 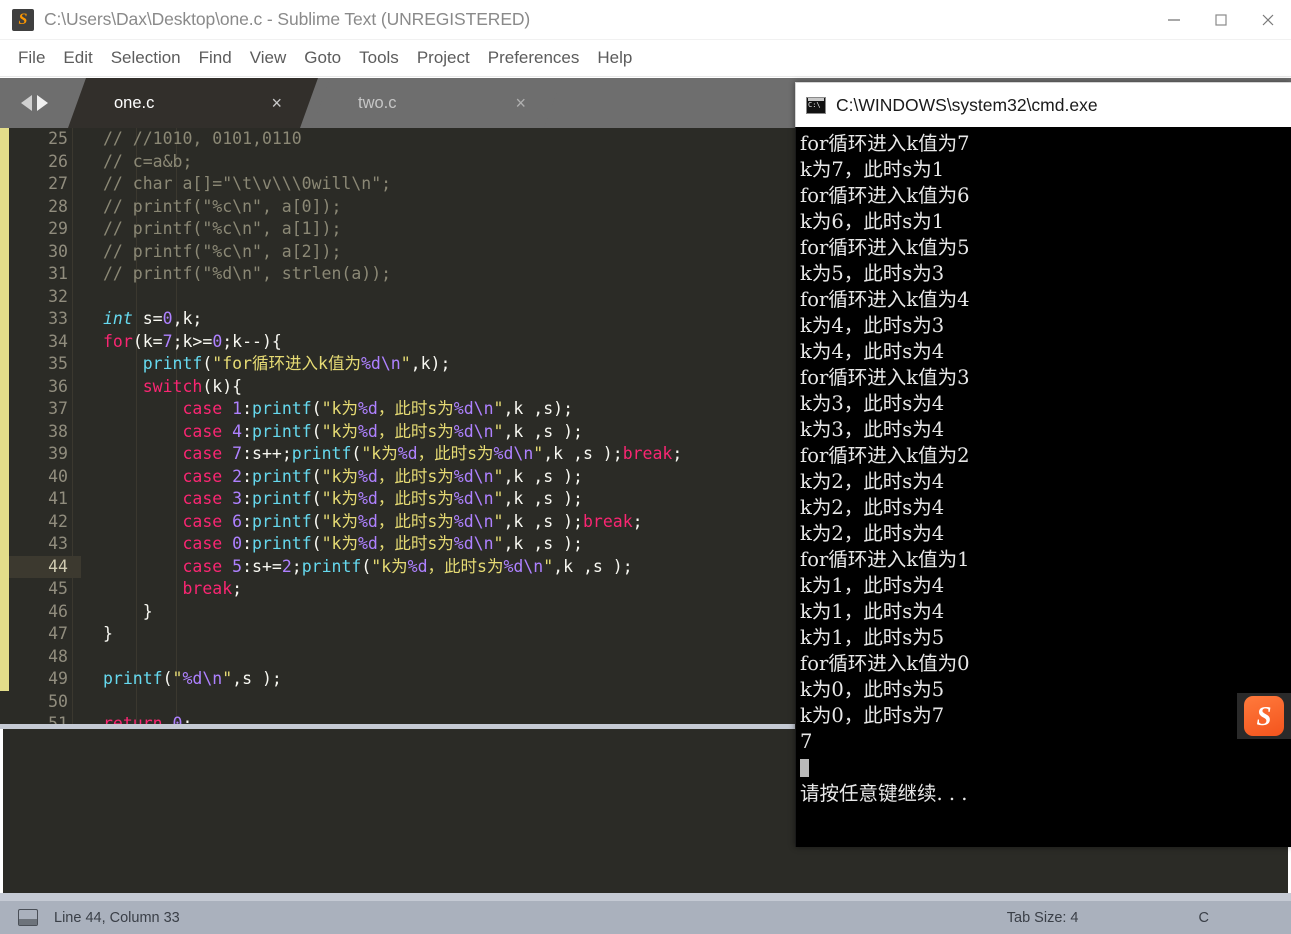 What do you see at coordinates (153, 318) in the screenshot?
I see `line-text: int s=0,k;` at bounding box center [153, 318].